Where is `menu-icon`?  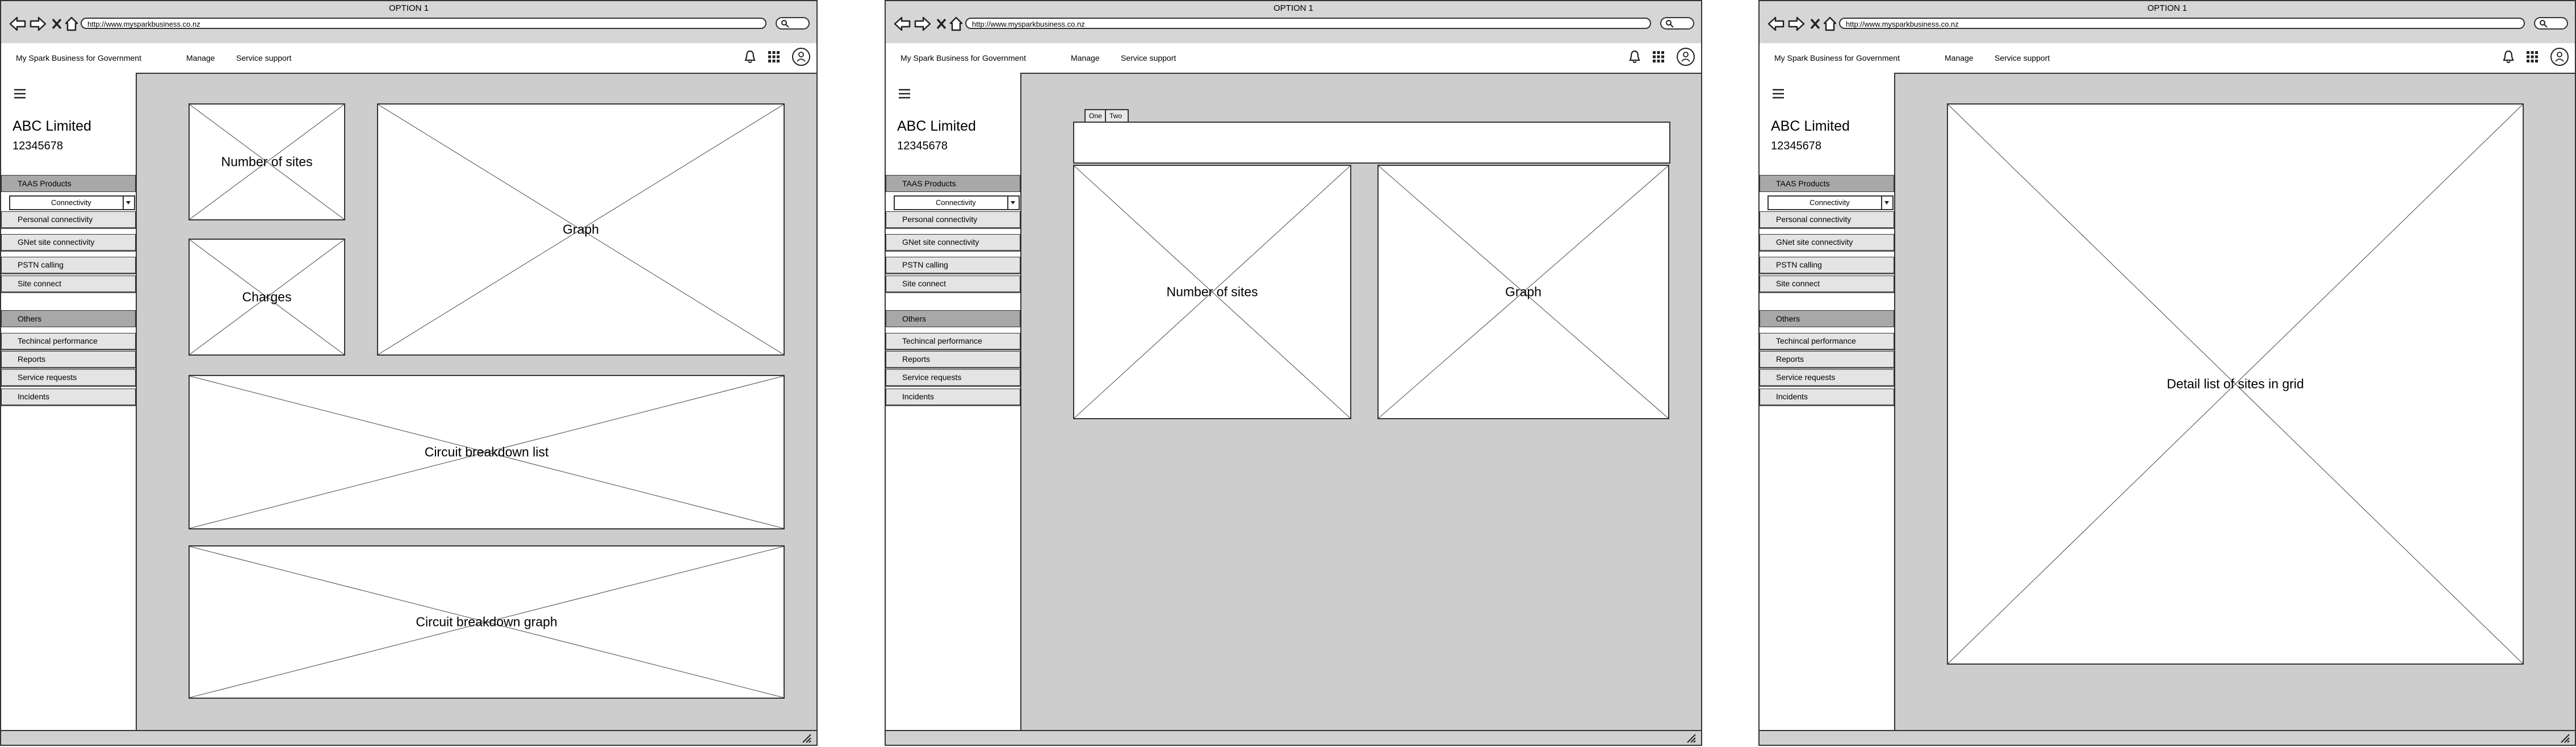 menu-icon is located at coordinates (904, 94).